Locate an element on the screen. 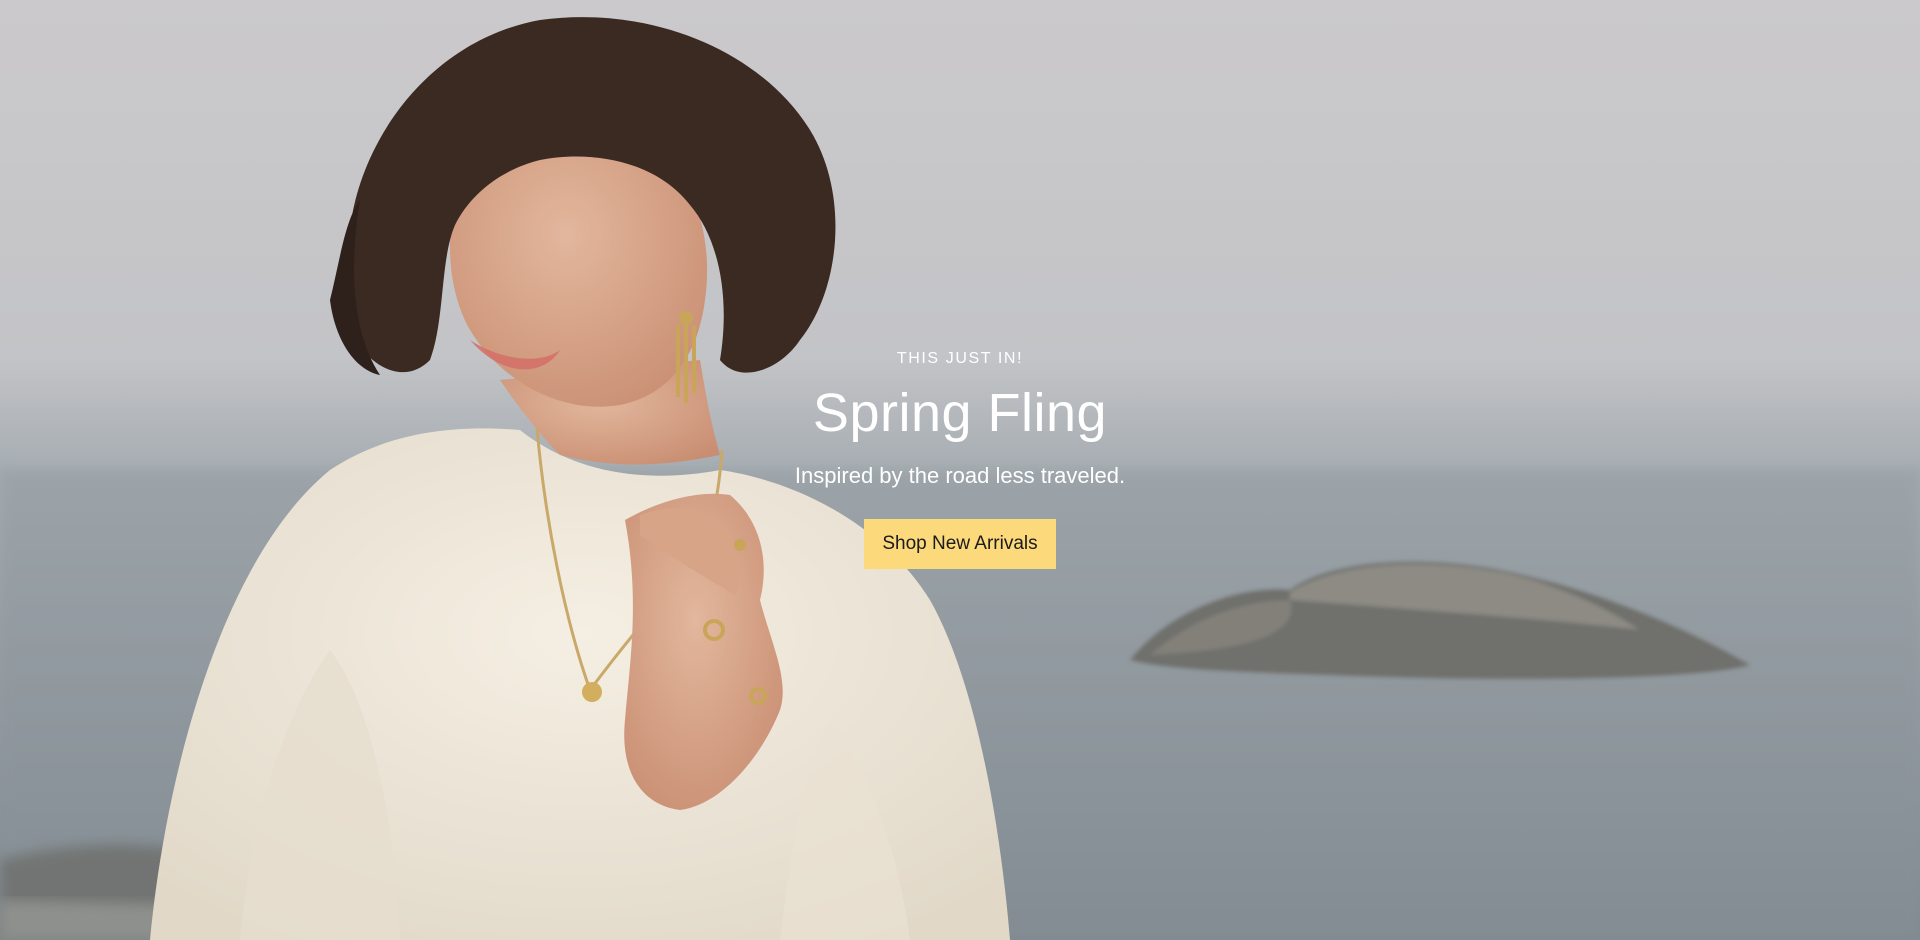 This screenshot has width=1920, height=940. hero-subtitle: Inspired by the road less traveled. is located at coordinates (960, 476).